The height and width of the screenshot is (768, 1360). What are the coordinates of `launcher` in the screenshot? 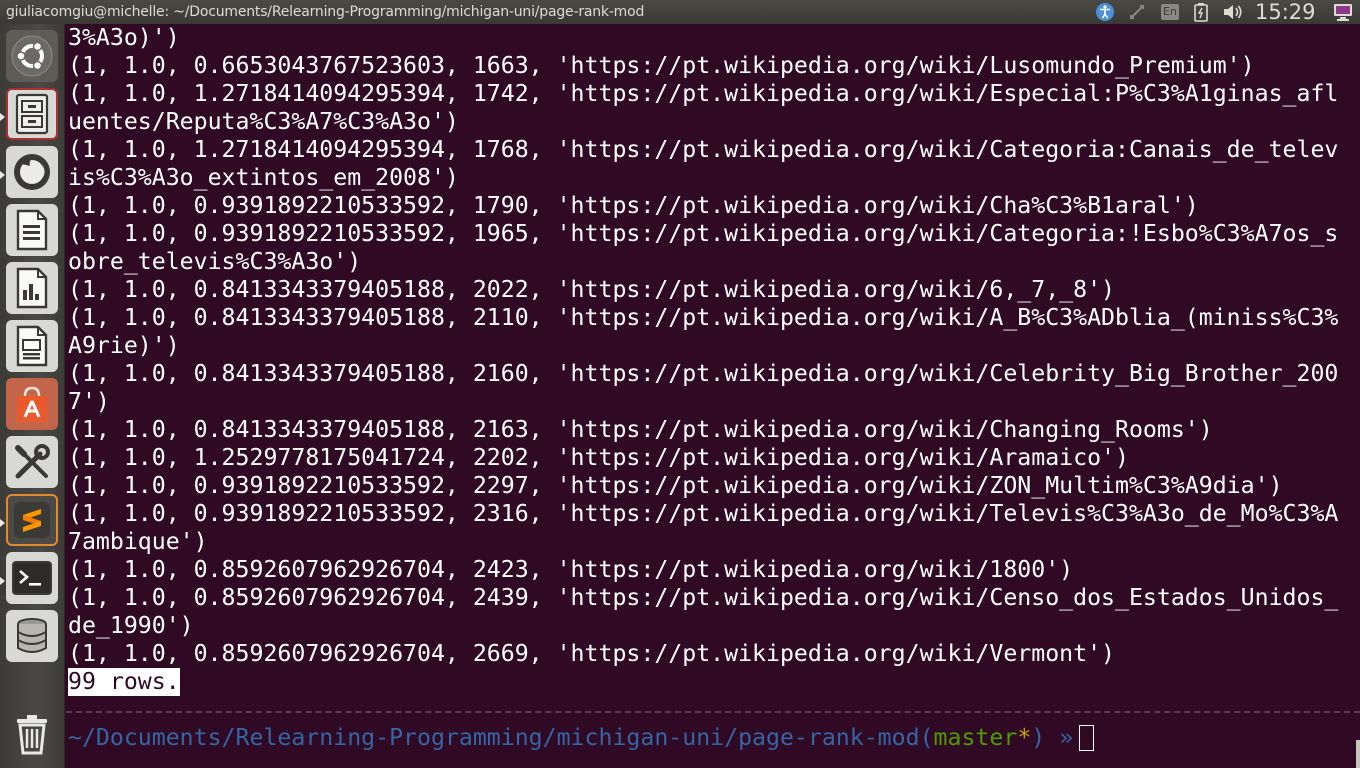 It's located at (32, 396).